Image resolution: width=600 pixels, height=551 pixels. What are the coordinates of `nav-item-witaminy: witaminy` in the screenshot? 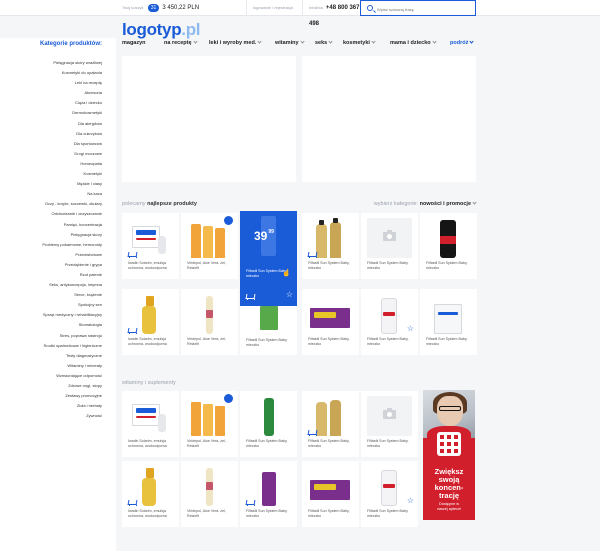 It's located at (290, 42).